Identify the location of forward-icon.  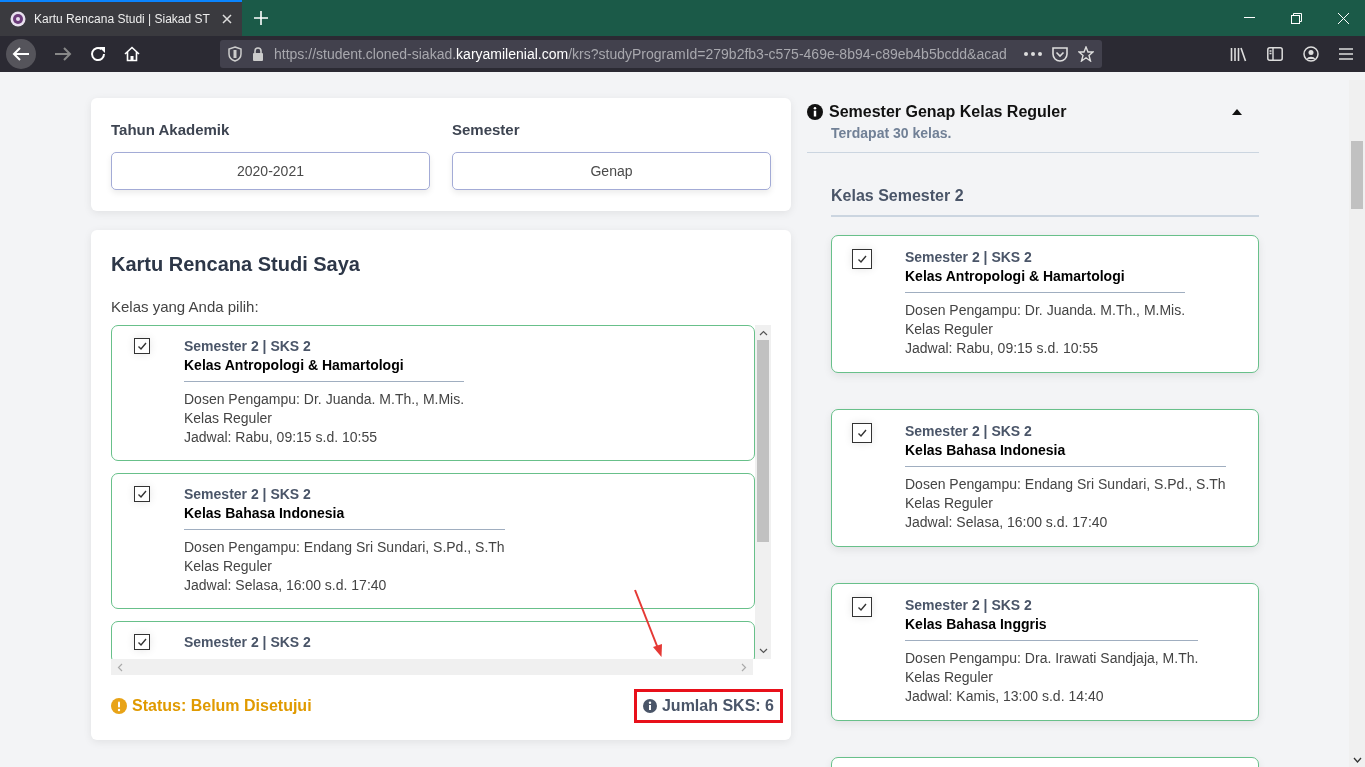
(63, 54).